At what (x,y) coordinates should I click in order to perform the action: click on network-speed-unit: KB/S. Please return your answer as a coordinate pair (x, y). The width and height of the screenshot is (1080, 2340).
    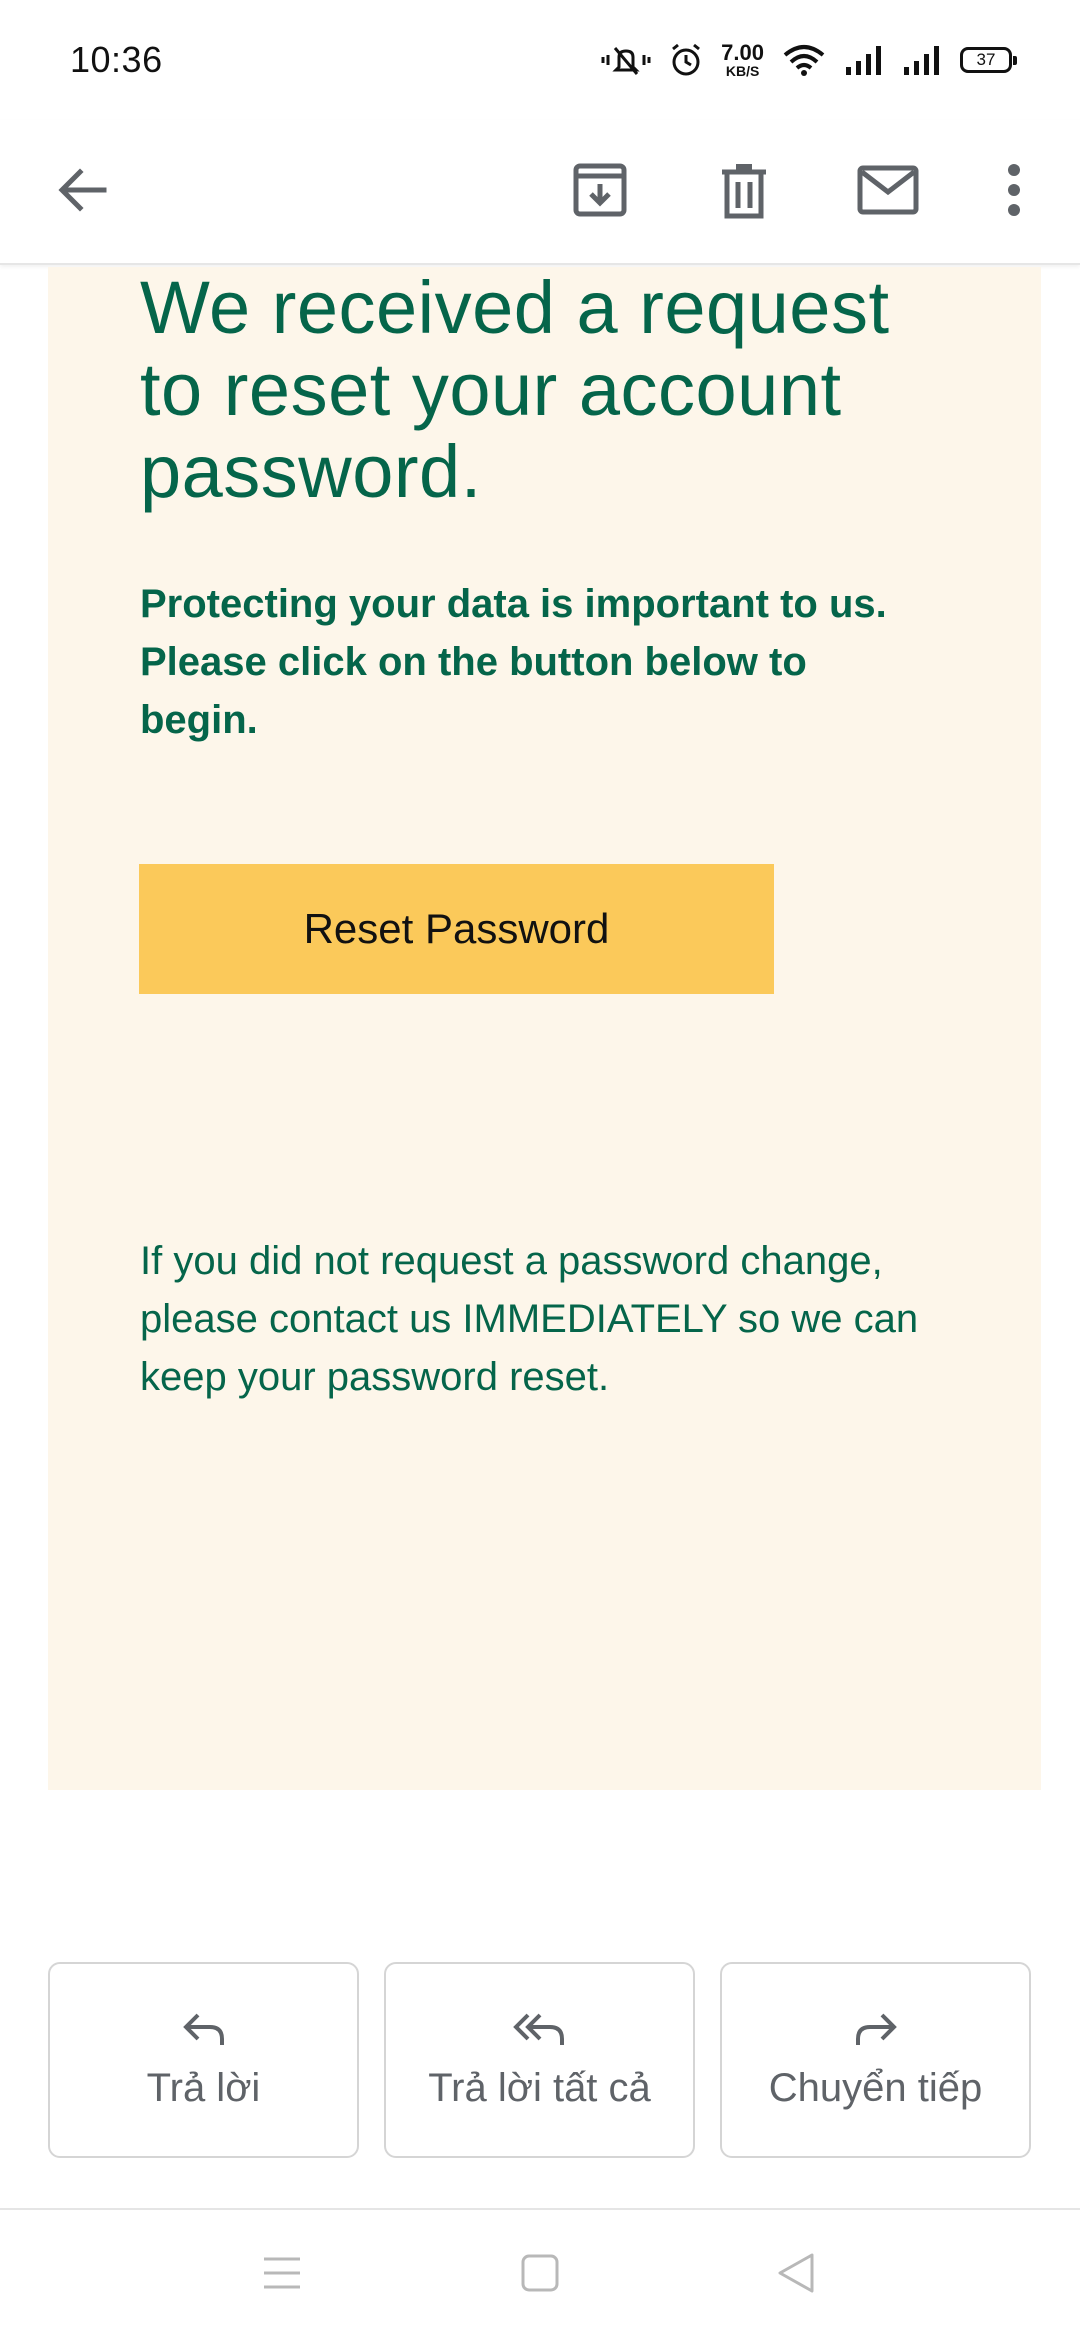
    Looking at the image, I should click on (742, 71).